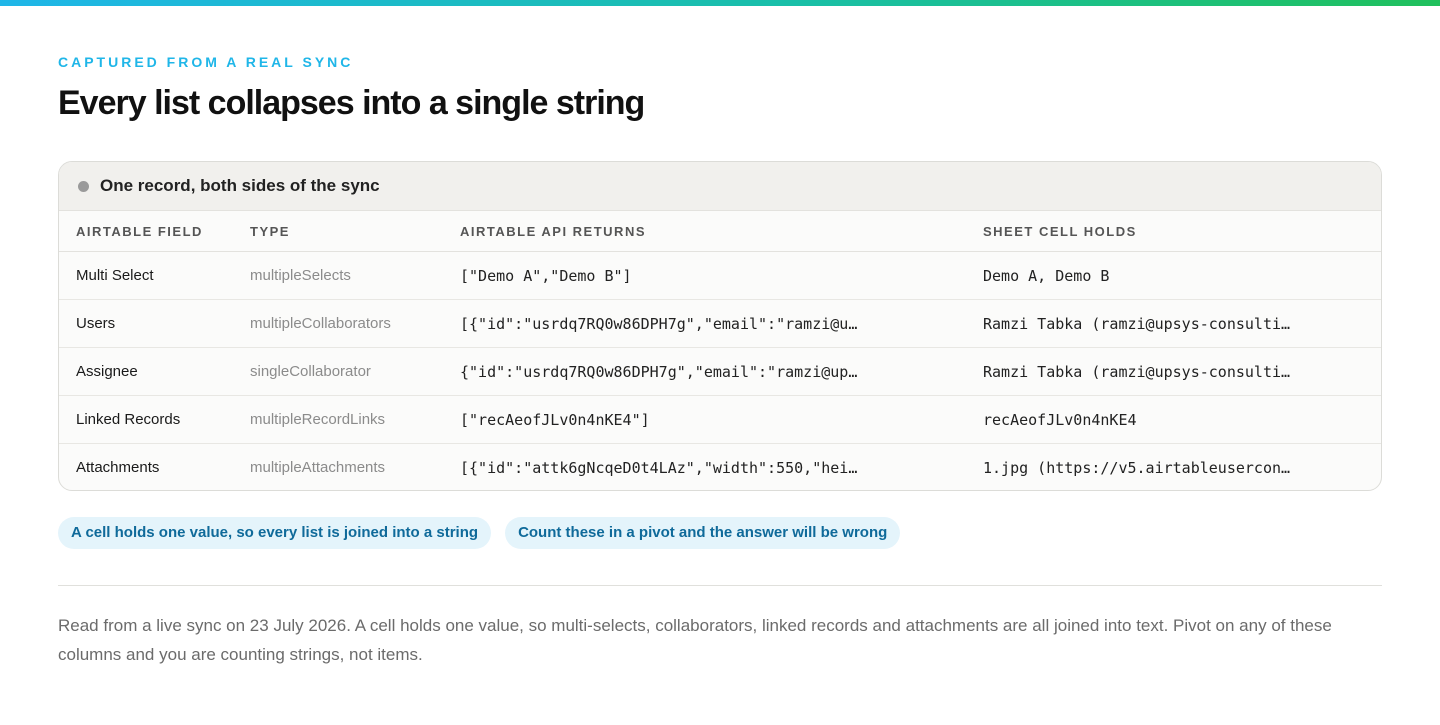  Describe the element at coordinates (240, 185) in the screenshot. I see `card-title: One record, both sides of the sync` at that location.